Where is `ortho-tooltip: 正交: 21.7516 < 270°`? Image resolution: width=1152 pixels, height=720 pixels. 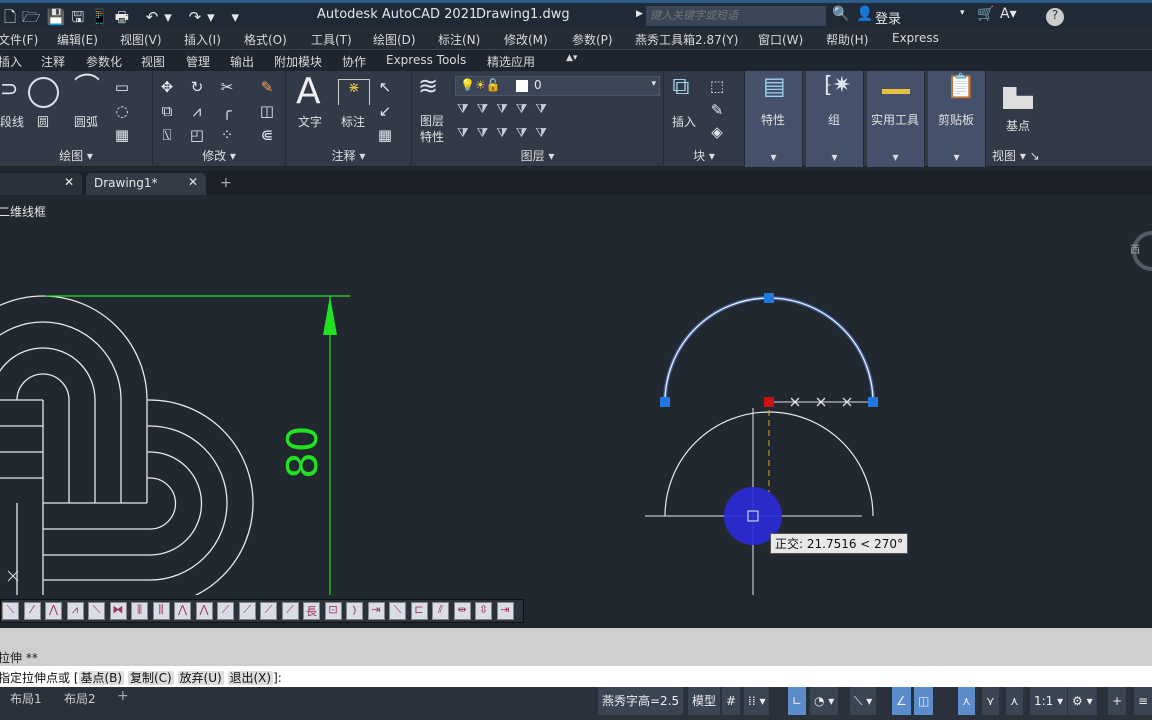
ortho-tooltip: 正交: 21.7516 < 270° is located at coordinates (839, 543).